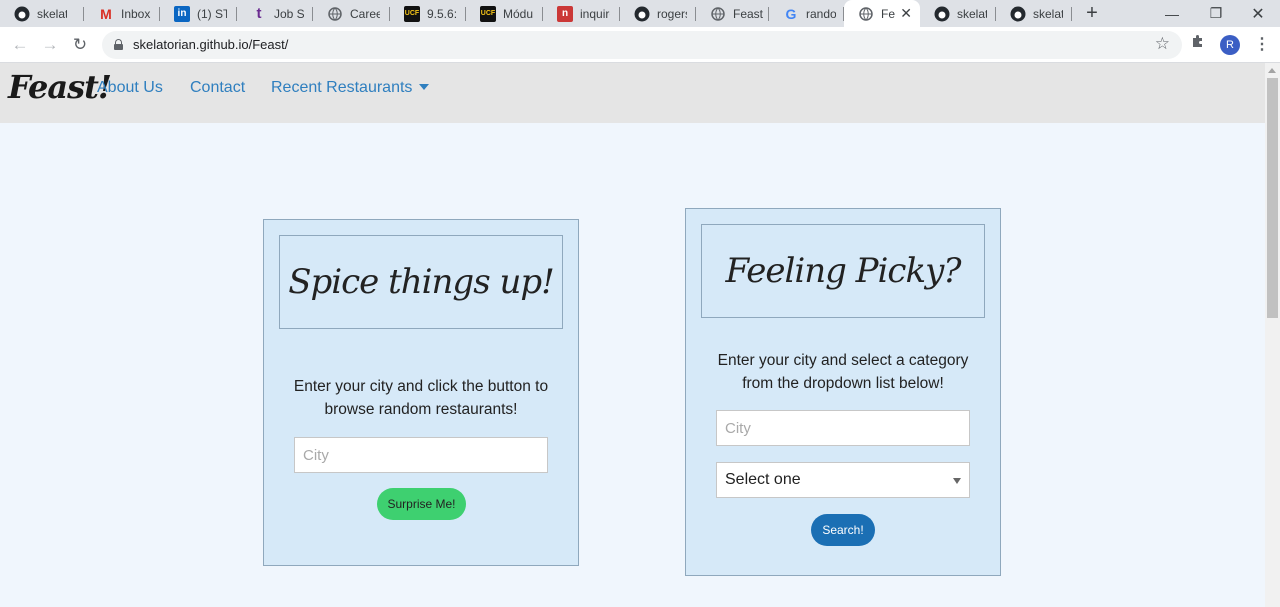 The height and width of the screenshot is (607, 1280). I want to click on t-icon: t, so click(259, 13).